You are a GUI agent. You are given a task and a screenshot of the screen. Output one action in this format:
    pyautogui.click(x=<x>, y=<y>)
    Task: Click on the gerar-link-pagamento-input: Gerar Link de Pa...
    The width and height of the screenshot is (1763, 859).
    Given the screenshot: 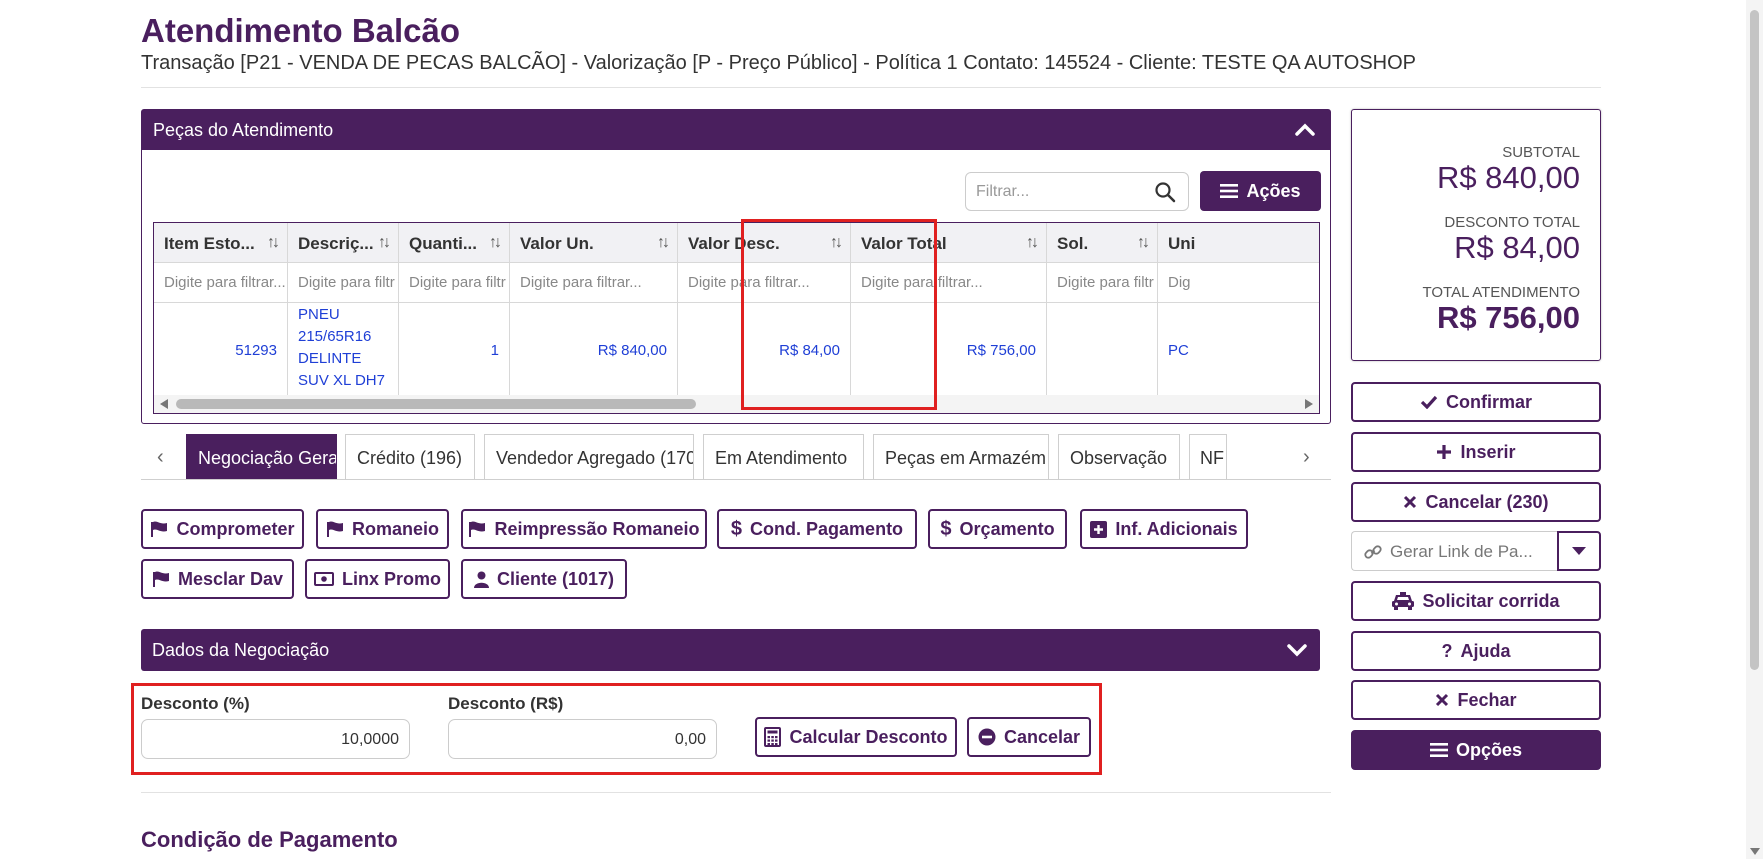 What is the action you would take?
    pyautogui.click(x=1454, y=551)
    